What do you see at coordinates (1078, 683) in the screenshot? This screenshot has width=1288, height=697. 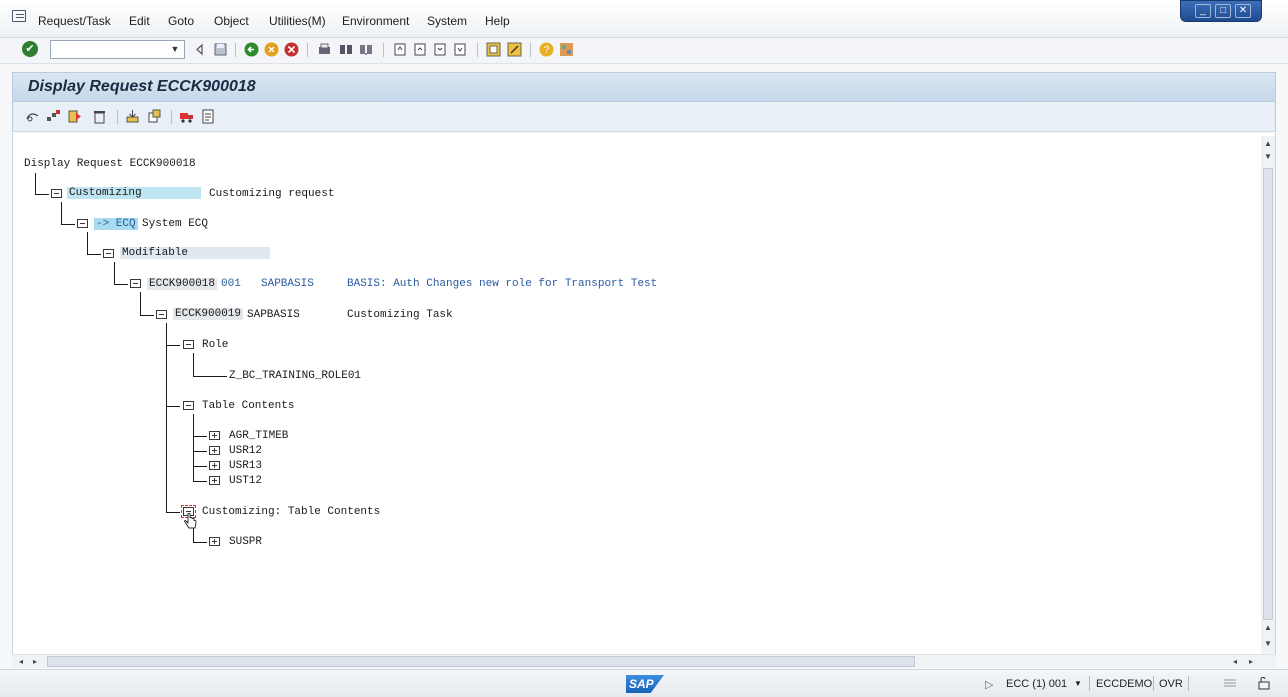 I see `status-dropdown-icon: ▼` at bounding box center [1078, 683].